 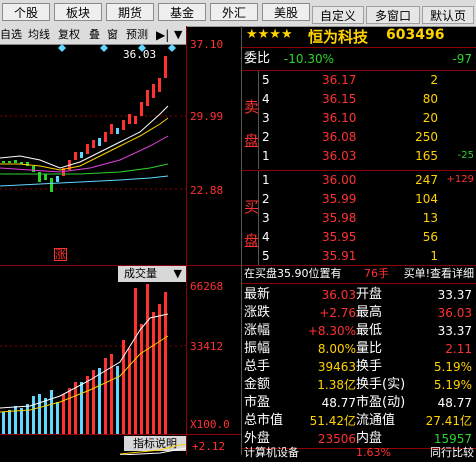 I want to click on toolbar-forecast: 预测, so click(x=137, y=35).